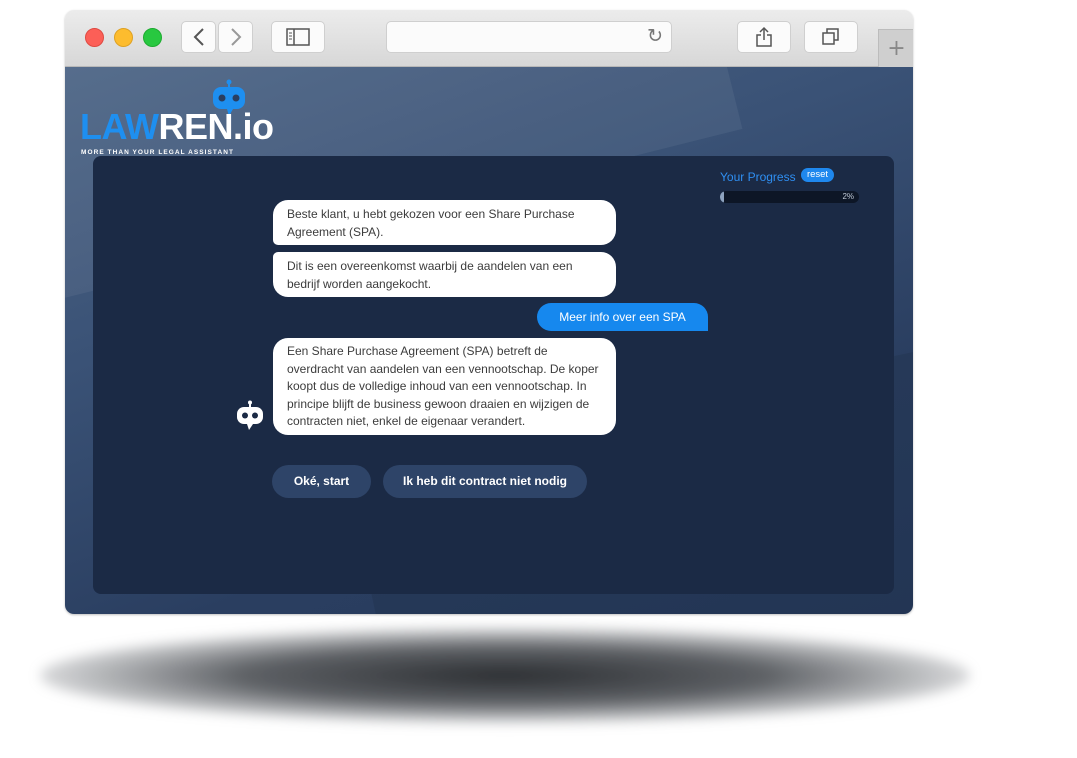  I want to click on user-message: Meer info over een SPA, so click(622, 317).